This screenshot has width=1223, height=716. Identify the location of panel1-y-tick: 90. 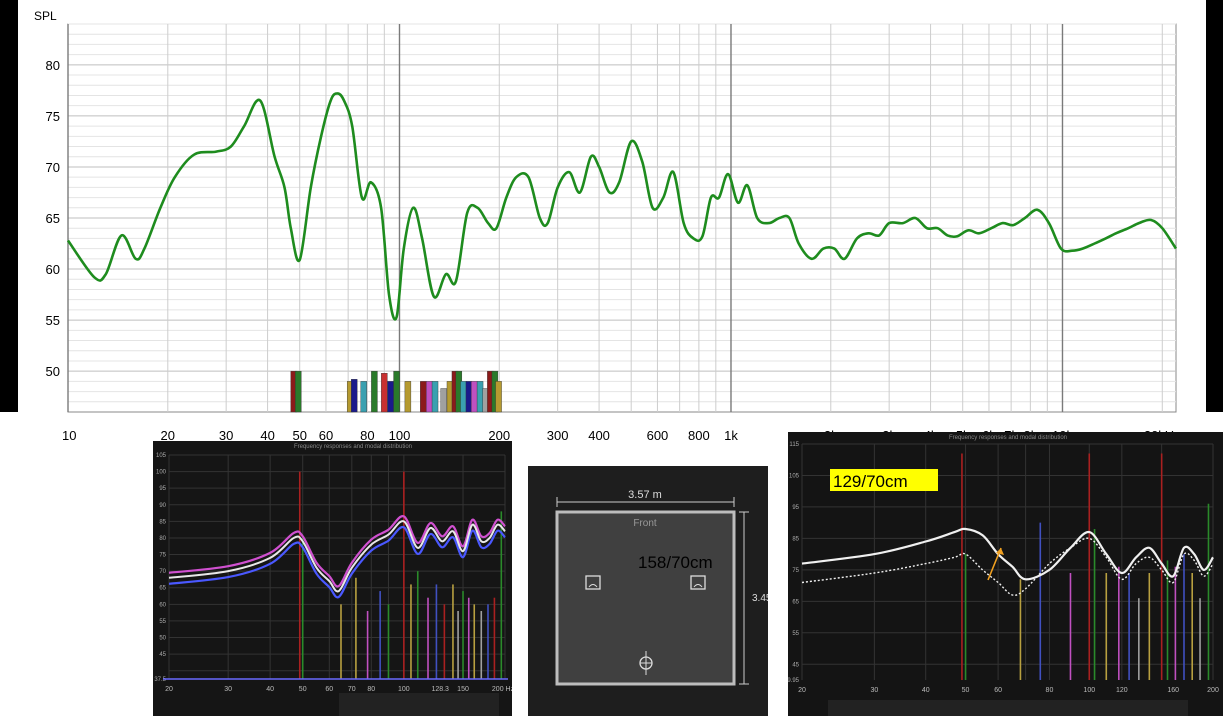
(162, 506).